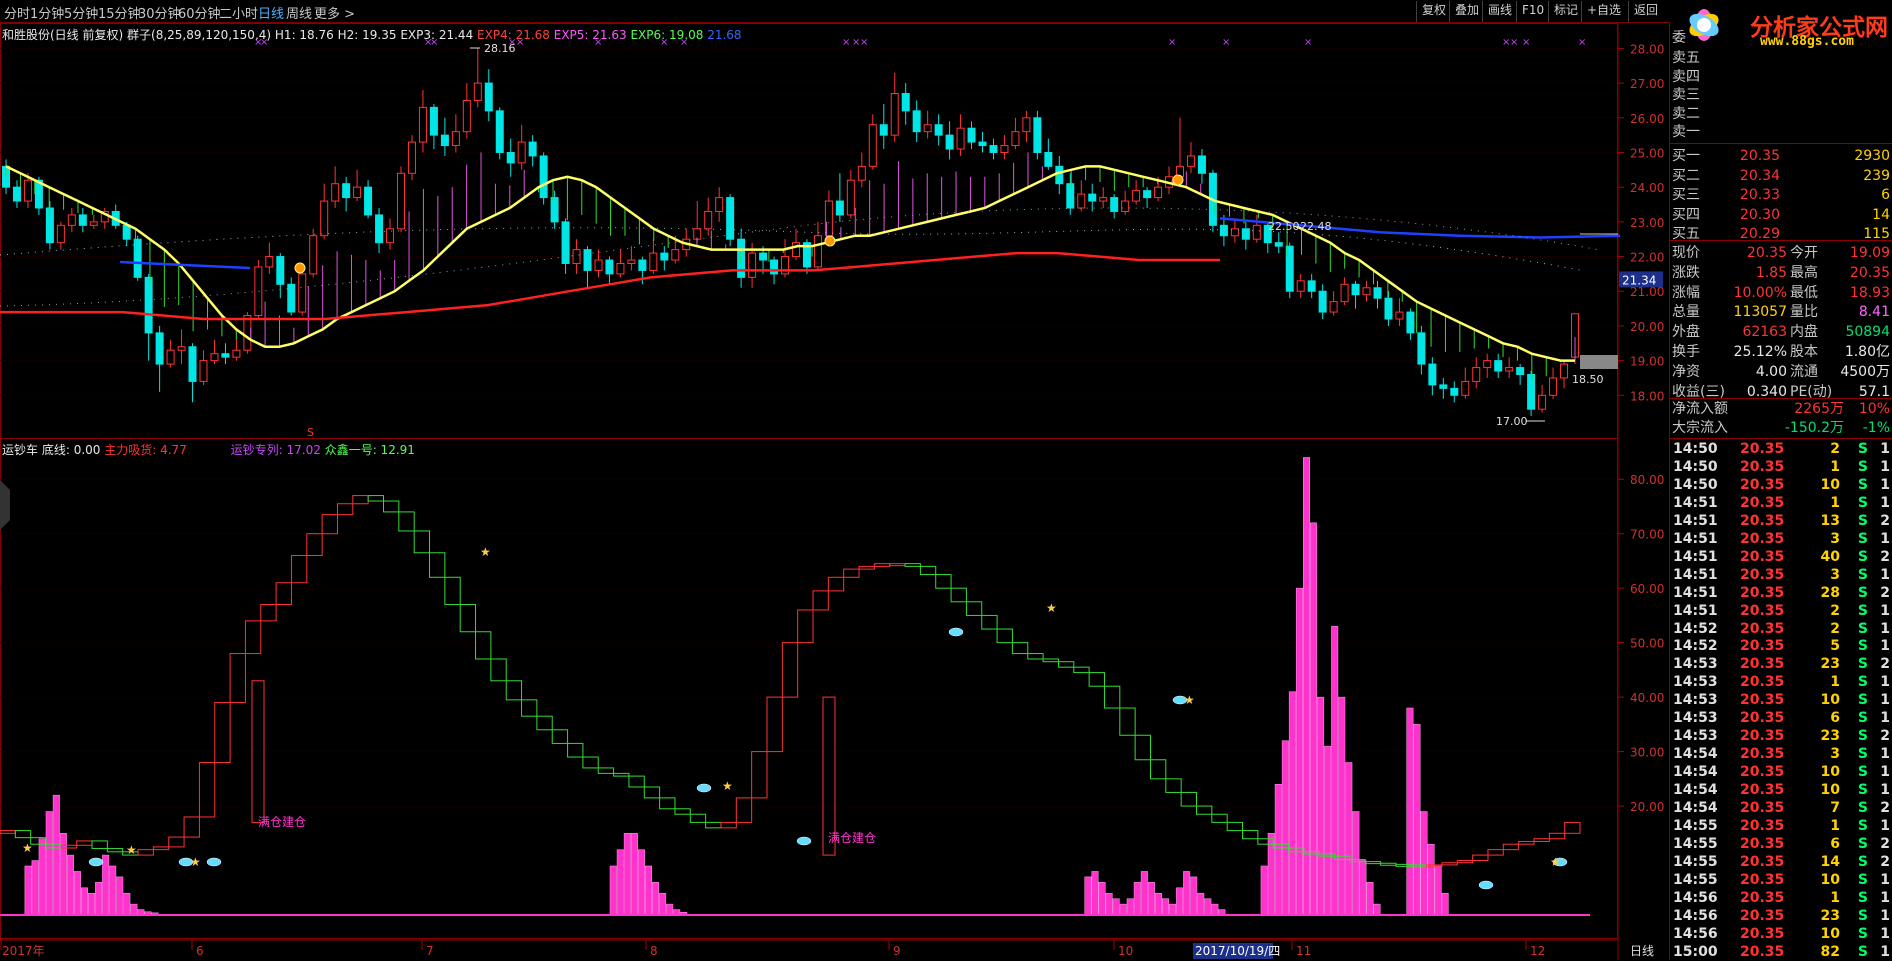 The width and height of the screenshot is (1892, 961). I want to click on trade-row: 14:54 20.35 10 S 1, so click(1781, 772).